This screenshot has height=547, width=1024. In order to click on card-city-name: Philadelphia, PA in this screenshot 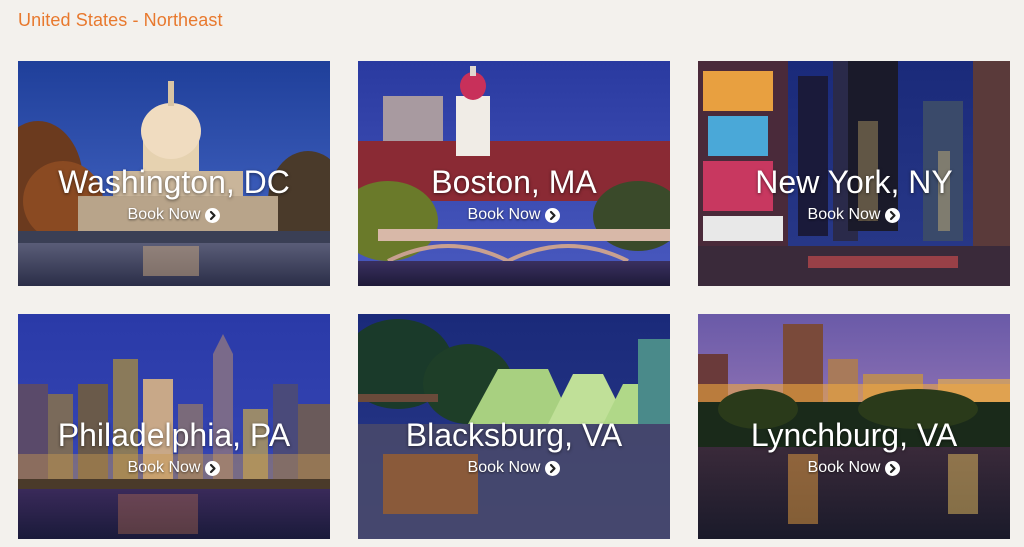, I will do `click(174, 435)`.